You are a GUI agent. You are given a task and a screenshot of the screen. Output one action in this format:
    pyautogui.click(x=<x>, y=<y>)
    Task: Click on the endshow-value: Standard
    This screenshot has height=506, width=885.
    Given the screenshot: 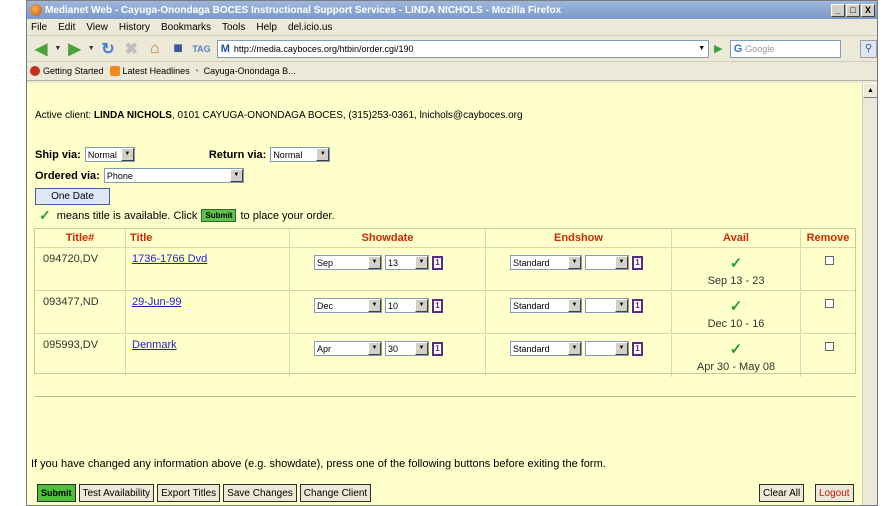 What is the action you would take?
    pyautogui.click(x=531, y=305)
    